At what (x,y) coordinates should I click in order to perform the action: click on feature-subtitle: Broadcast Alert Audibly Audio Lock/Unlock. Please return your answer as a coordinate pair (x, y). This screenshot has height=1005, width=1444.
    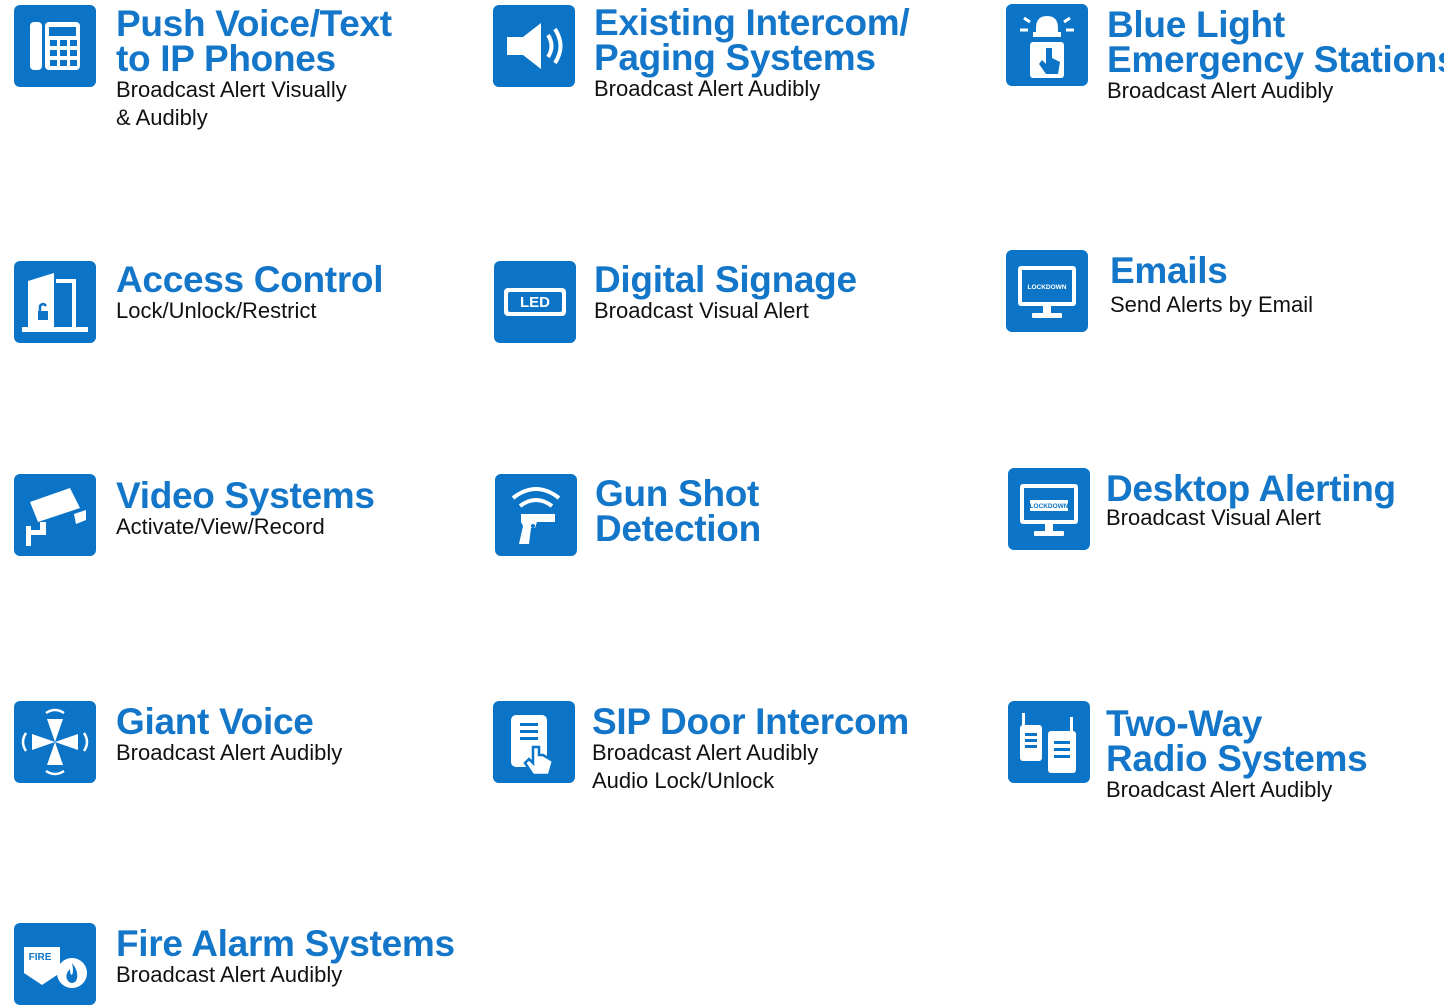
    Looking at the image, I should click on (705, 766).